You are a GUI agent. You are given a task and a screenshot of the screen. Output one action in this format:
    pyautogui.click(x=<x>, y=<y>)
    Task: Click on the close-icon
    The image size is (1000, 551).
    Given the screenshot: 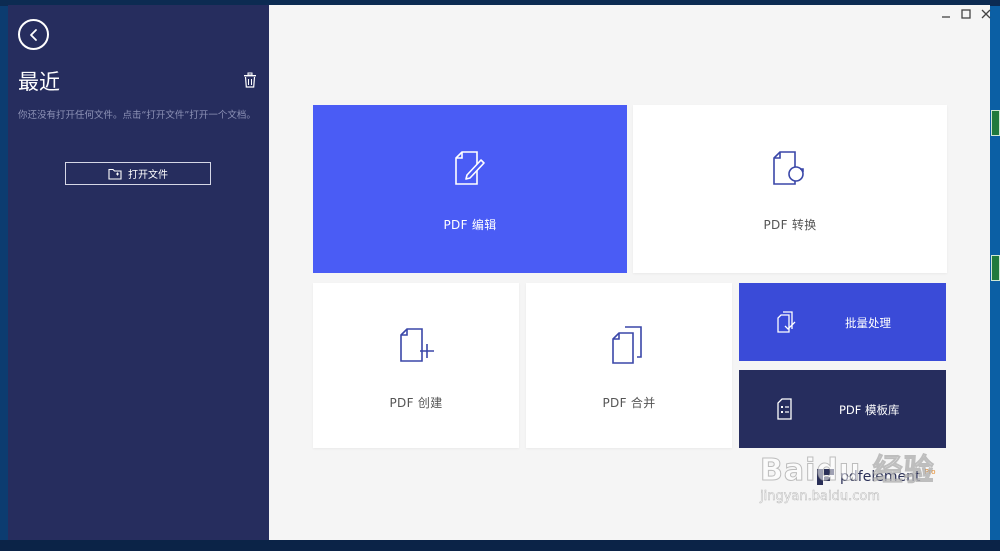 What is the action you would take?
    pyautogui.click(x=986, y=14)
    